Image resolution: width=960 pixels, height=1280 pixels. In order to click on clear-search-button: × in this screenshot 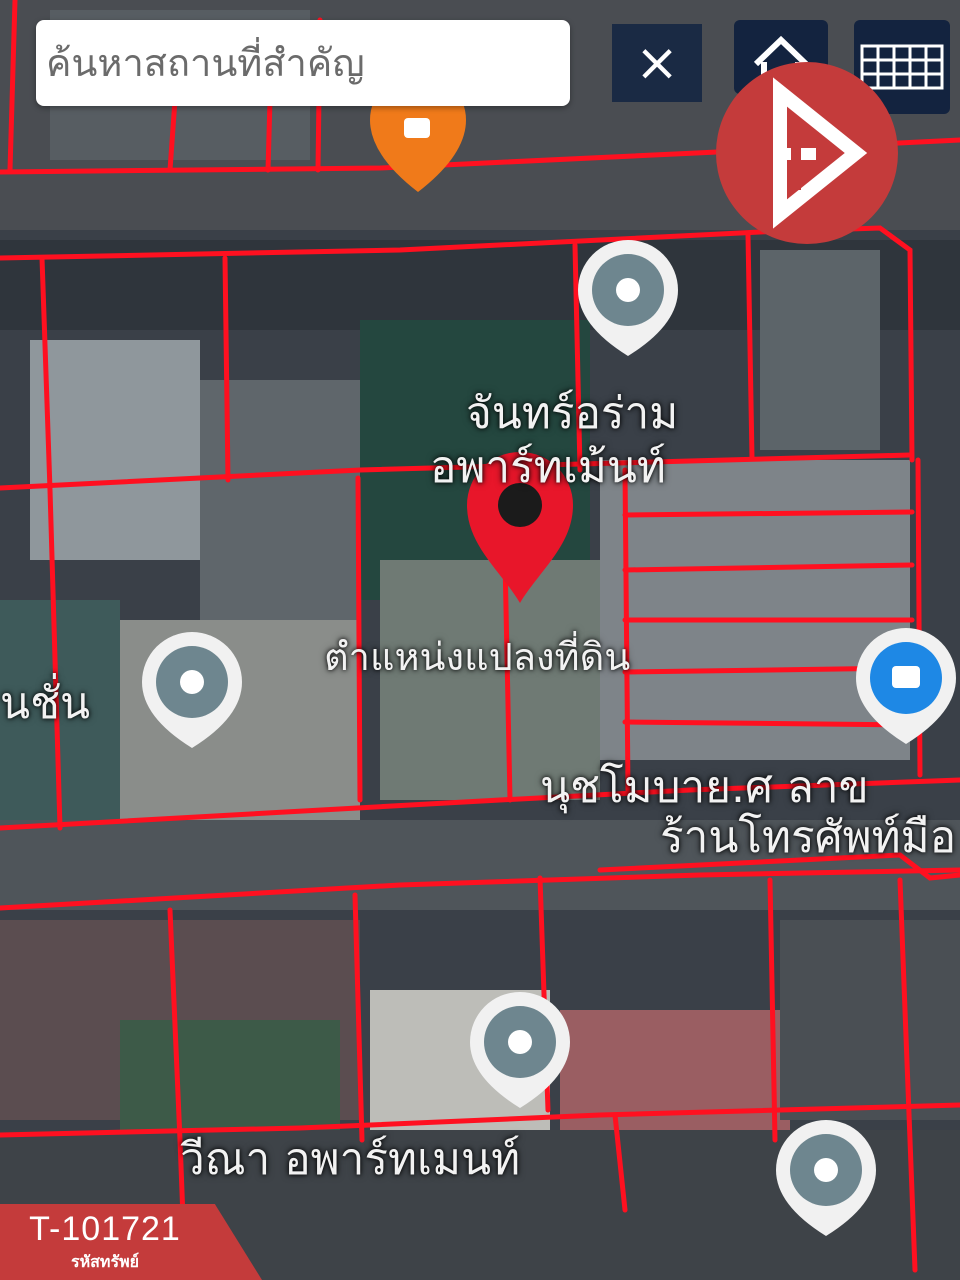, I will do `click(657, 63)`.